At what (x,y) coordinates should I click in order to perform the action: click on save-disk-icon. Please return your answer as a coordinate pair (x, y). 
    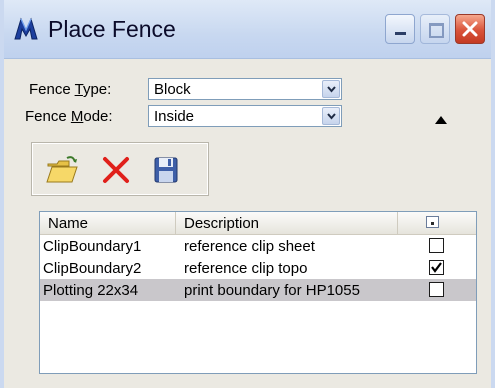
    Looking at the image, I should click on (166, 170).